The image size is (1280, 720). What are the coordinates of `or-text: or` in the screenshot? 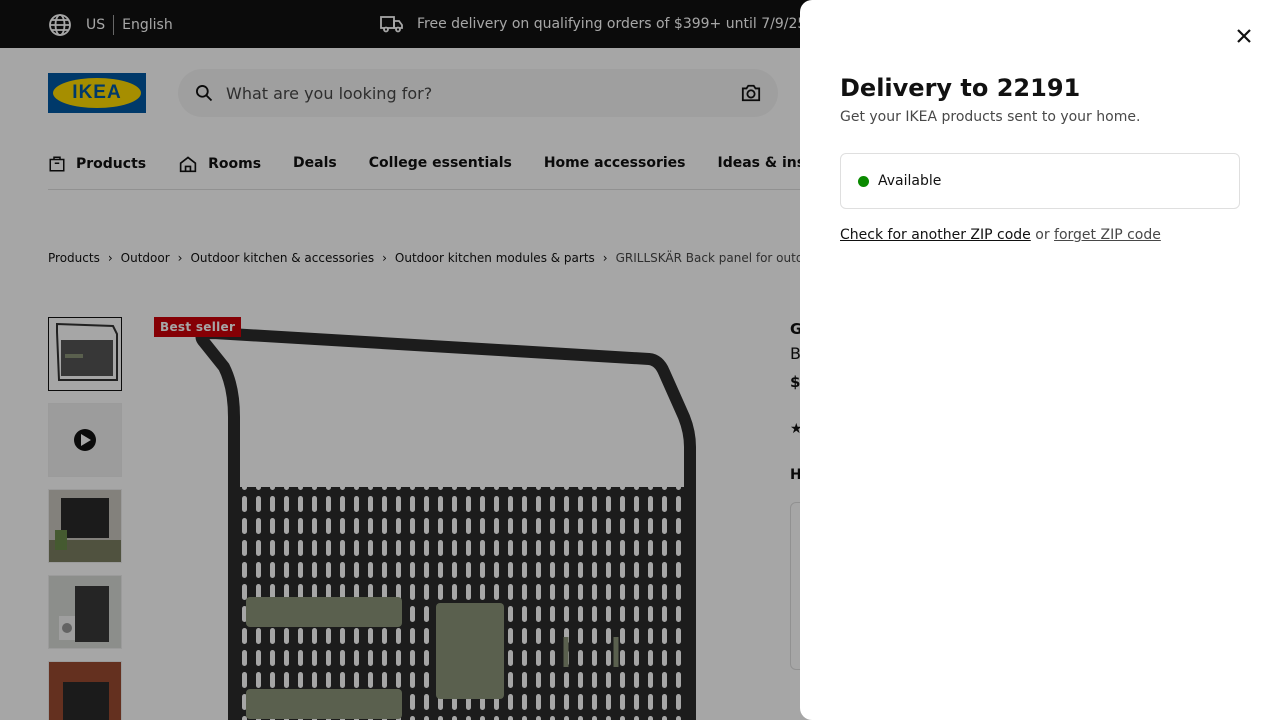 It's located at (1045, 235).